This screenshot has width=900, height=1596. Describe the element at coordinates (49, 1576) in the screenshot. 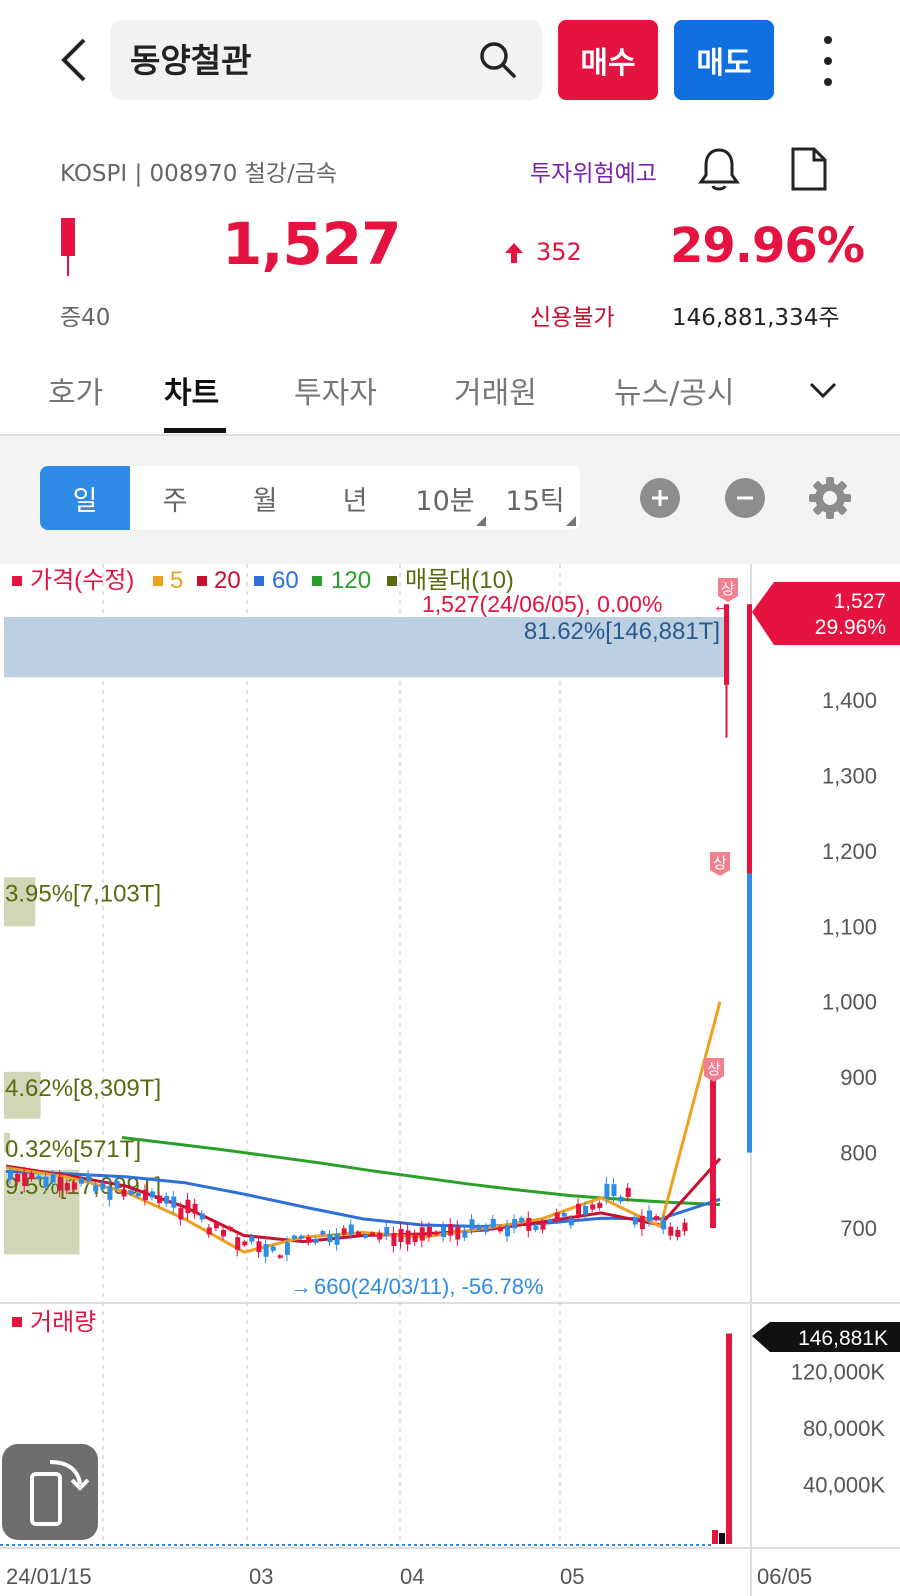

I see `x-axis-tick: 24/01/15` at that location.